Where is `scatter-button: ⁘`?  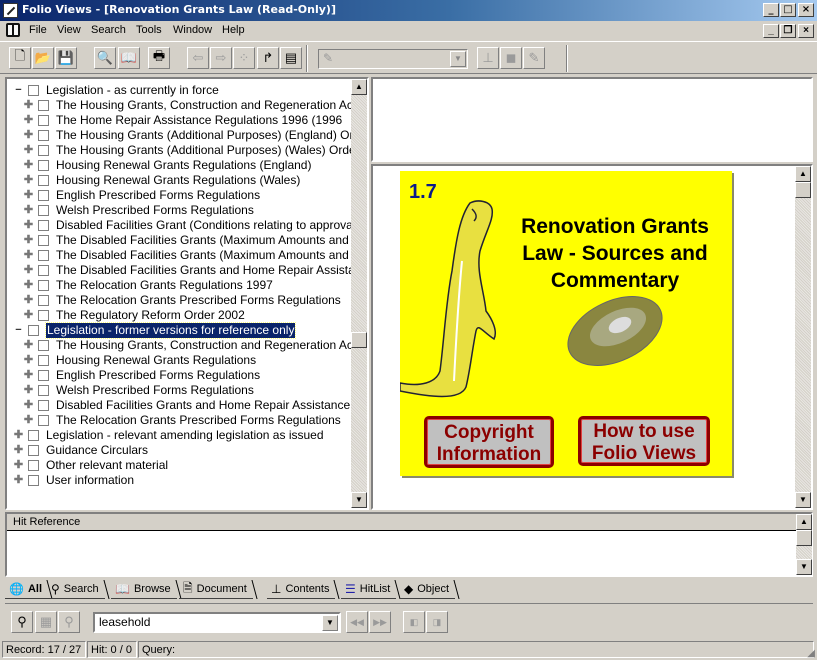
scatter-button: ⁘ is located at coordinates (244, 58).